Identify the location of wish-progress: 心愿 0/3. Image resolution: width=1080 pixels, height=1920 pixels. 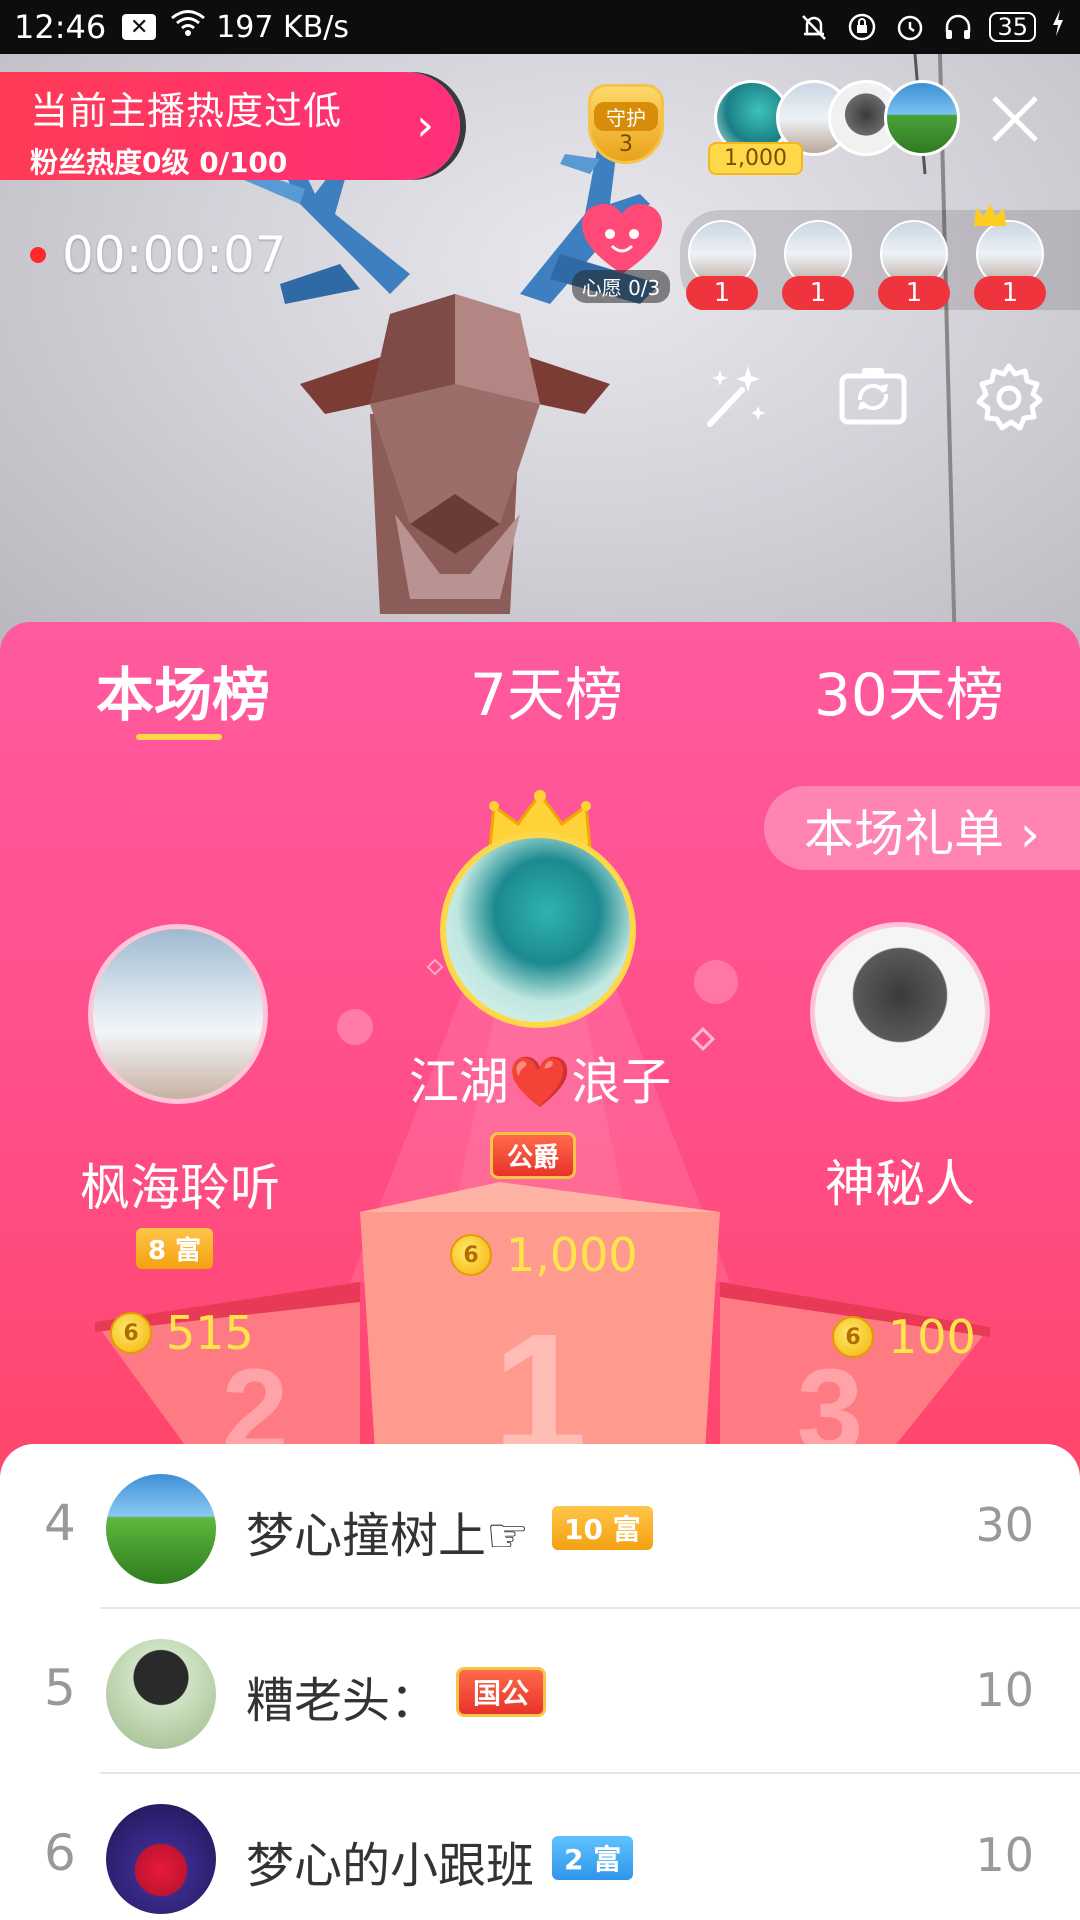
(621, 286).